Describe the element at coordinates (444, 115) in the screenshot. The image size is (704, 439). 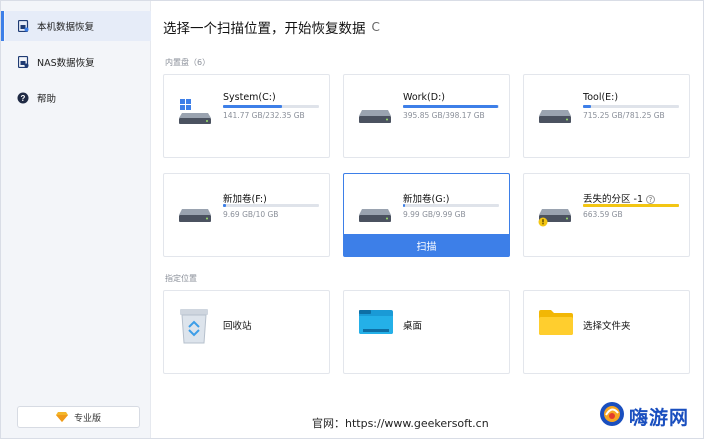
I see `drive-size: 395.85 GB/398.17 GB` at that location.